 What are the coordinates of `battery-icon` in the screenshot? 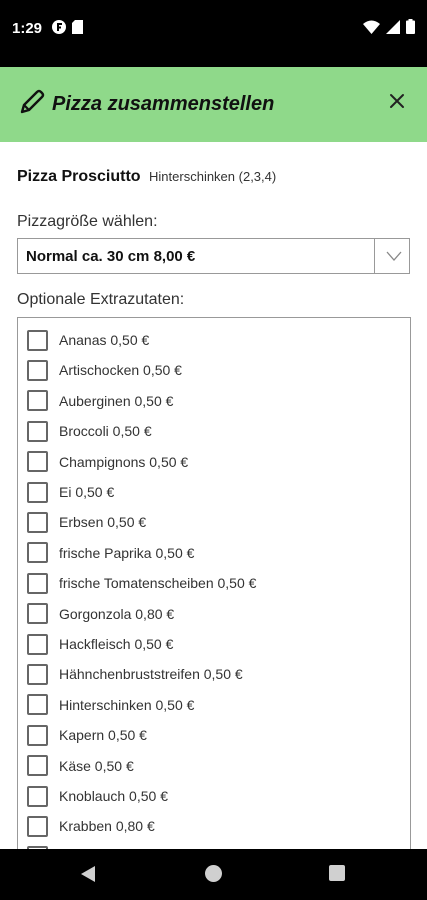 It's located at (410, 26).